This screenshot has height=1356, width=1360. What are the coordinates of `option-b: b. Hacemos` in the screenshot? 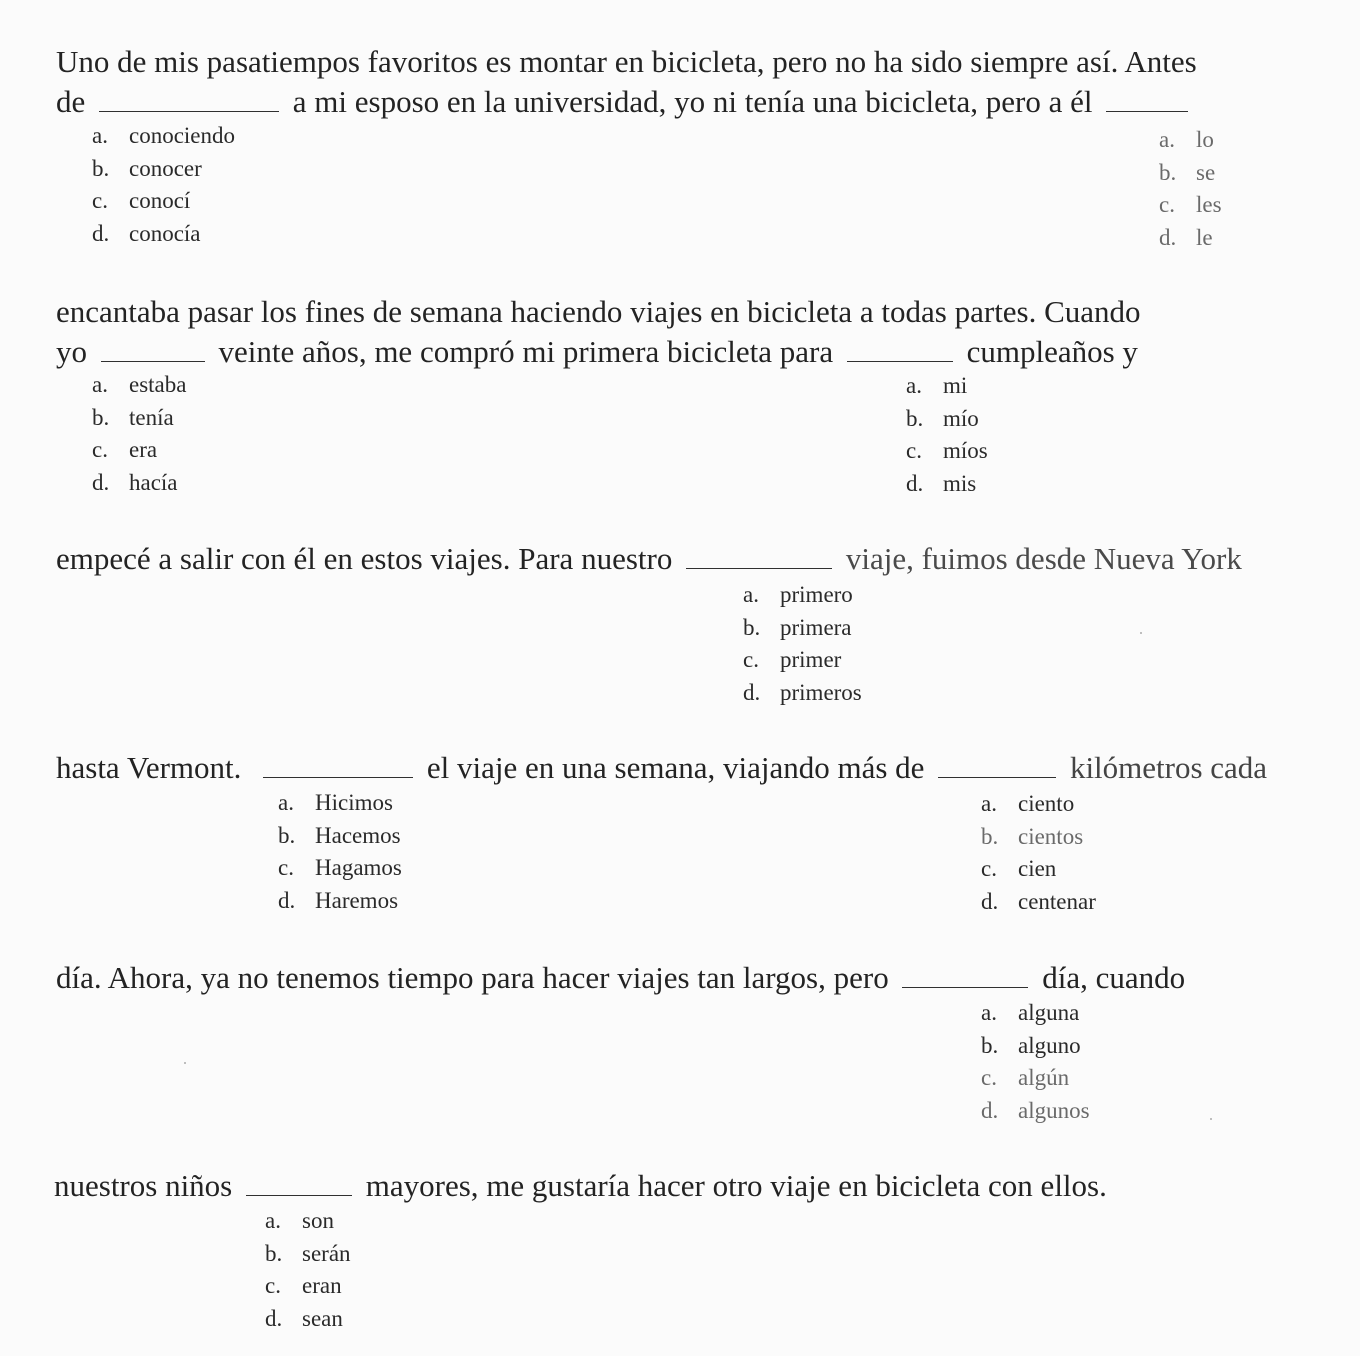 It's located at (340, 836).